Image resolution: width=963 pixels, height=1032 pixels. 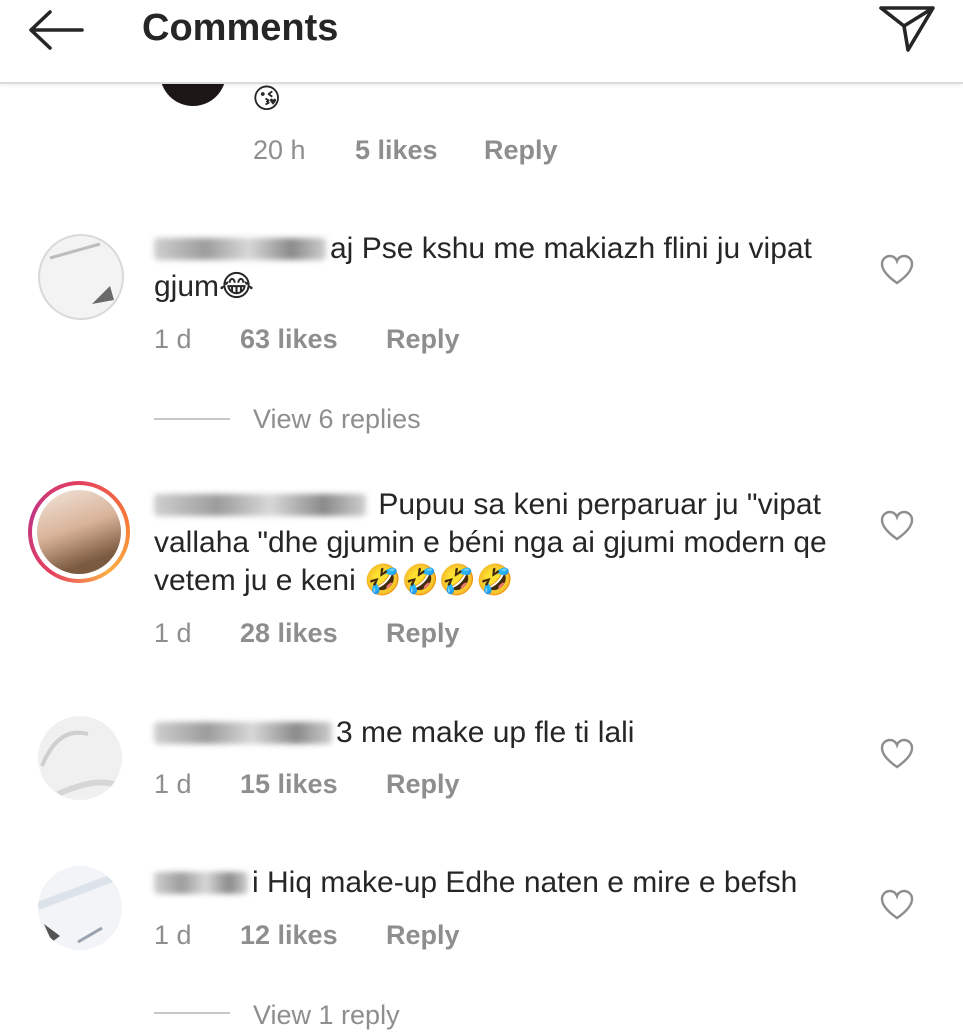 I want to click on likes-count: 63 likes, so click(x=289, y=339).